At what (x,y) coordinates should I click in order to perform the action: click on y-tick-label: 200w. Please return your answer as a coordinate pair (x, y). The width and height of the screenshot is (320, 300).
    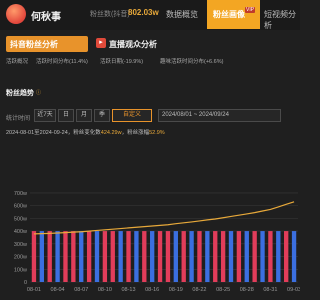
    Looking at the image, I should click on (20, 258).